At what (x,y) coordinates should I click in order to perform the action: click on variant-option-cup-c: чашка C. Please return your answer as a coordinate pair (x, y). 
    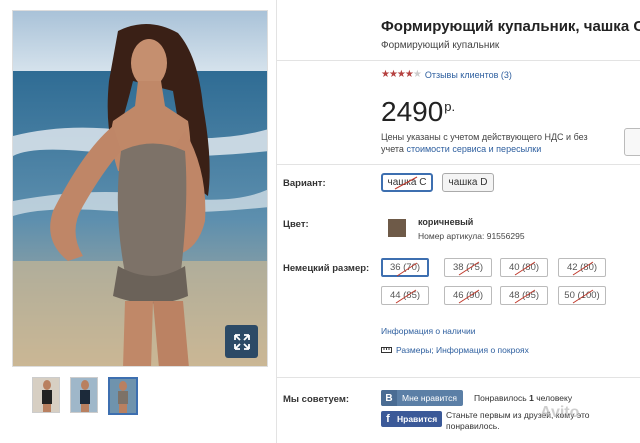
    Looking at the image, I should click on (407, 182).